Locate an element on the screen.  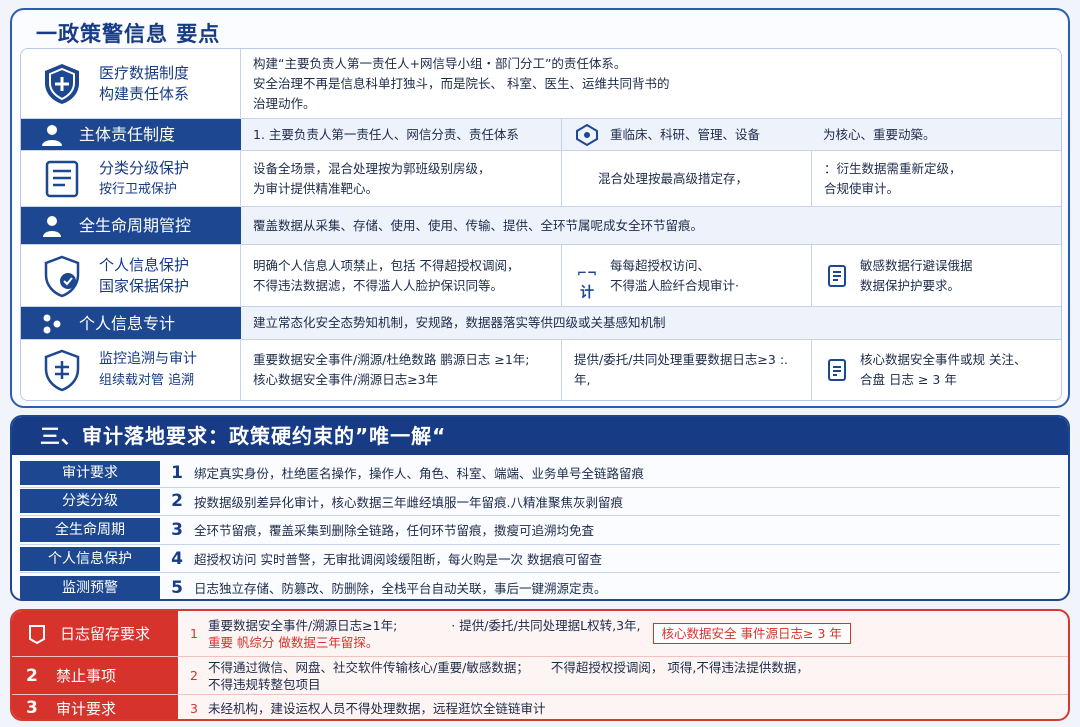
compliance-body: 3 未经机构，建设运权人员不得处理数据，远程逛饮全链链审计 is located at coordinates (623, 707).